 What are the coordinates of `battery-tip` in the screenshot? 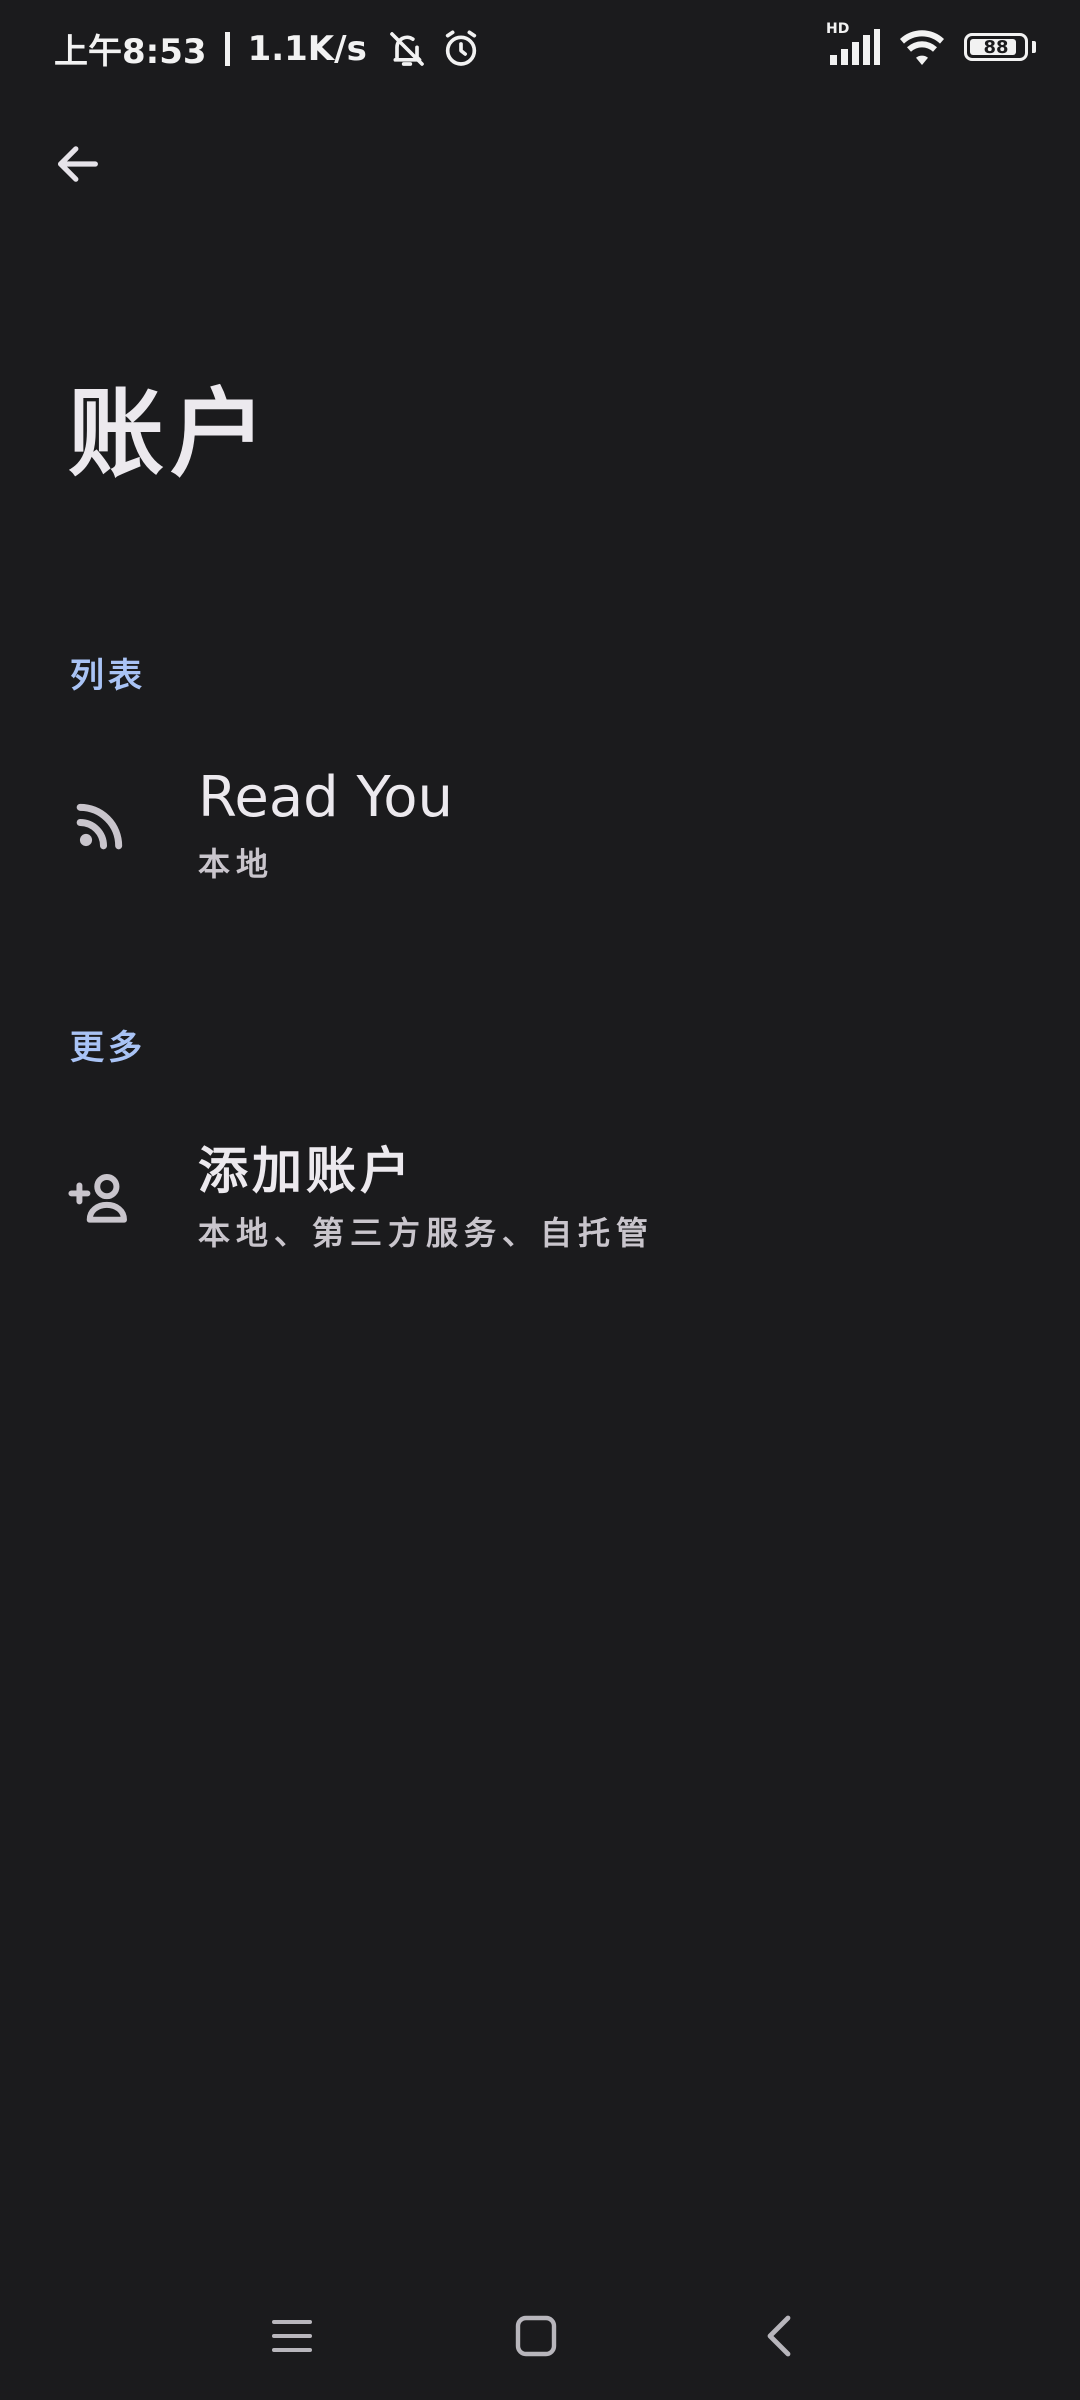 It's located at (1034, 47).